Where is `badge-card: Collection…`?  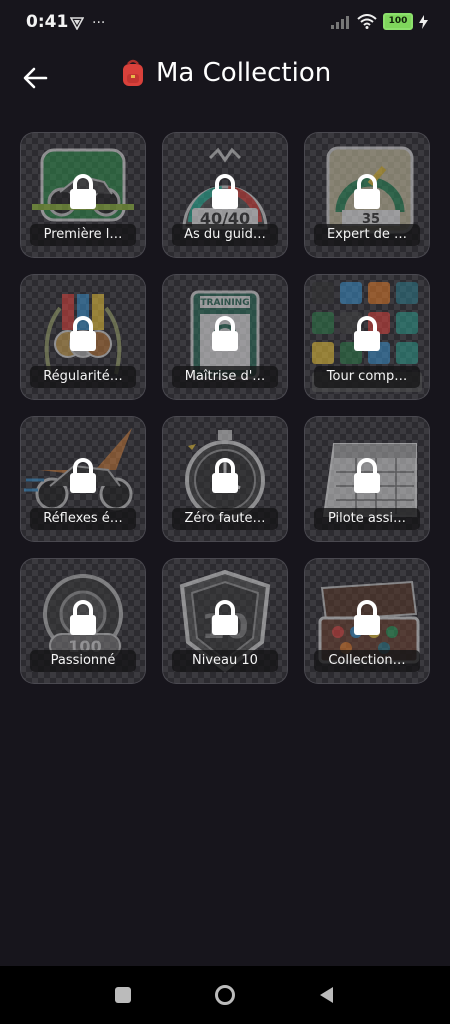
badge-card: Collection… is located at coordinates (367, 621).